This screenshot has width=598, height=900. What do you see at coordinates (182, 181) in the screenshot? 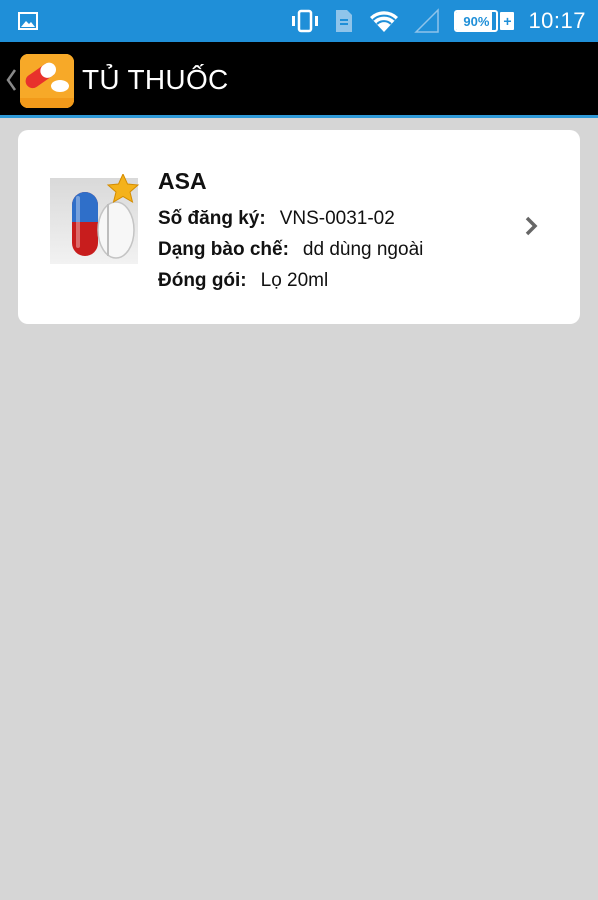
I see `drug-name: ASA` at bounding box center [182, 181].